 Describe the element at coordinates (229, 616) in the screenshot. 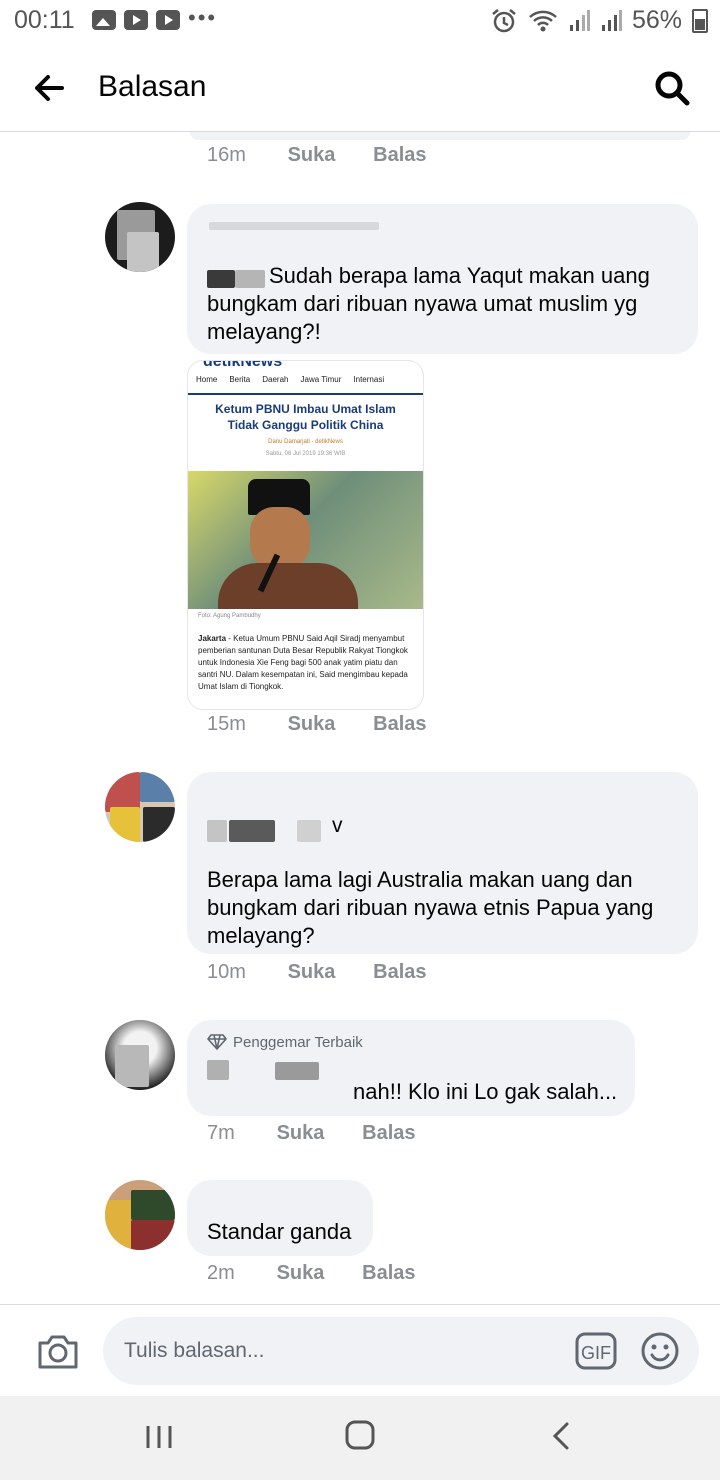

I see `photo-caption: Foto: Agung Pambudhy` at that location.